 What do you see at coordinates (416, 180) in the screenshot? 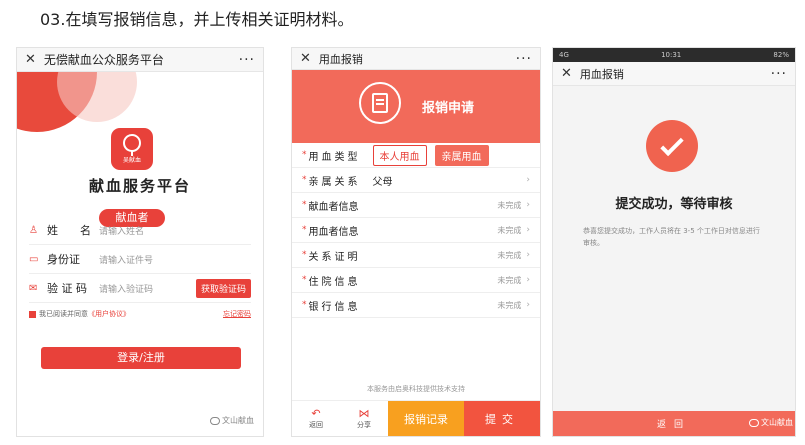
I see `row-relation: * 亲属关系 父母 ›` at bounding box center [416, 180].